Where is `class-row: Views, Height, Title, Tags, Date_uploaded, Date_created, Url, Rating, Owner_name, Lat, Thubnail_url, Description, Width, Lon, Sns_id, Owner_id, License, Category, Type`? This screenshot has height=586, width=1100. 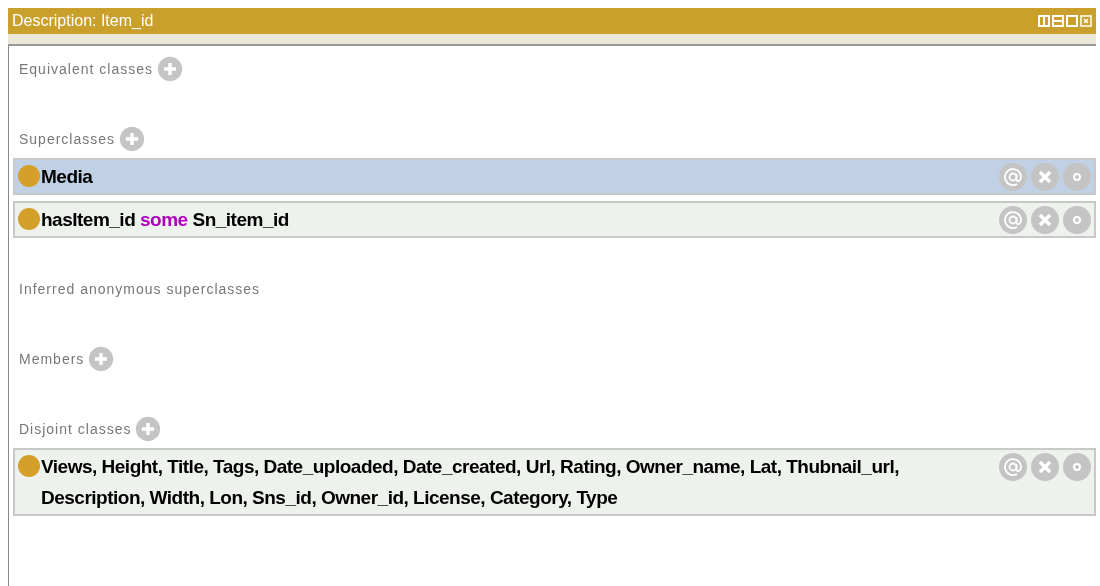
class-row: Views, Height, Title, Tags, Date_uploaded, Date_created, Url, Rating, Owner_name, Lat, Thubnail_url, Description, Width, Lon, Sns_id, Owner_id, License, Category, Type is located at coordinates (554, 482).